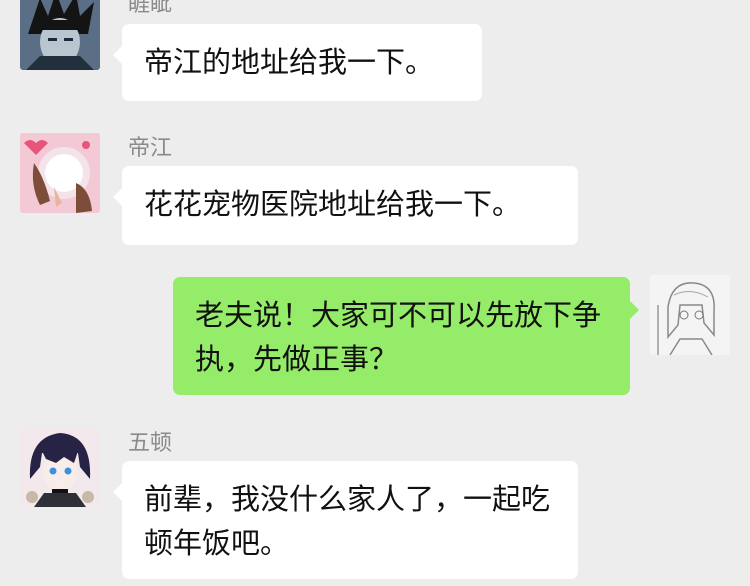 The image size is (750, 586). What do you see at coordinates (150, 443) in the screenshot?
I see `sender-name: 五顿` at bounding box center [150, 443].